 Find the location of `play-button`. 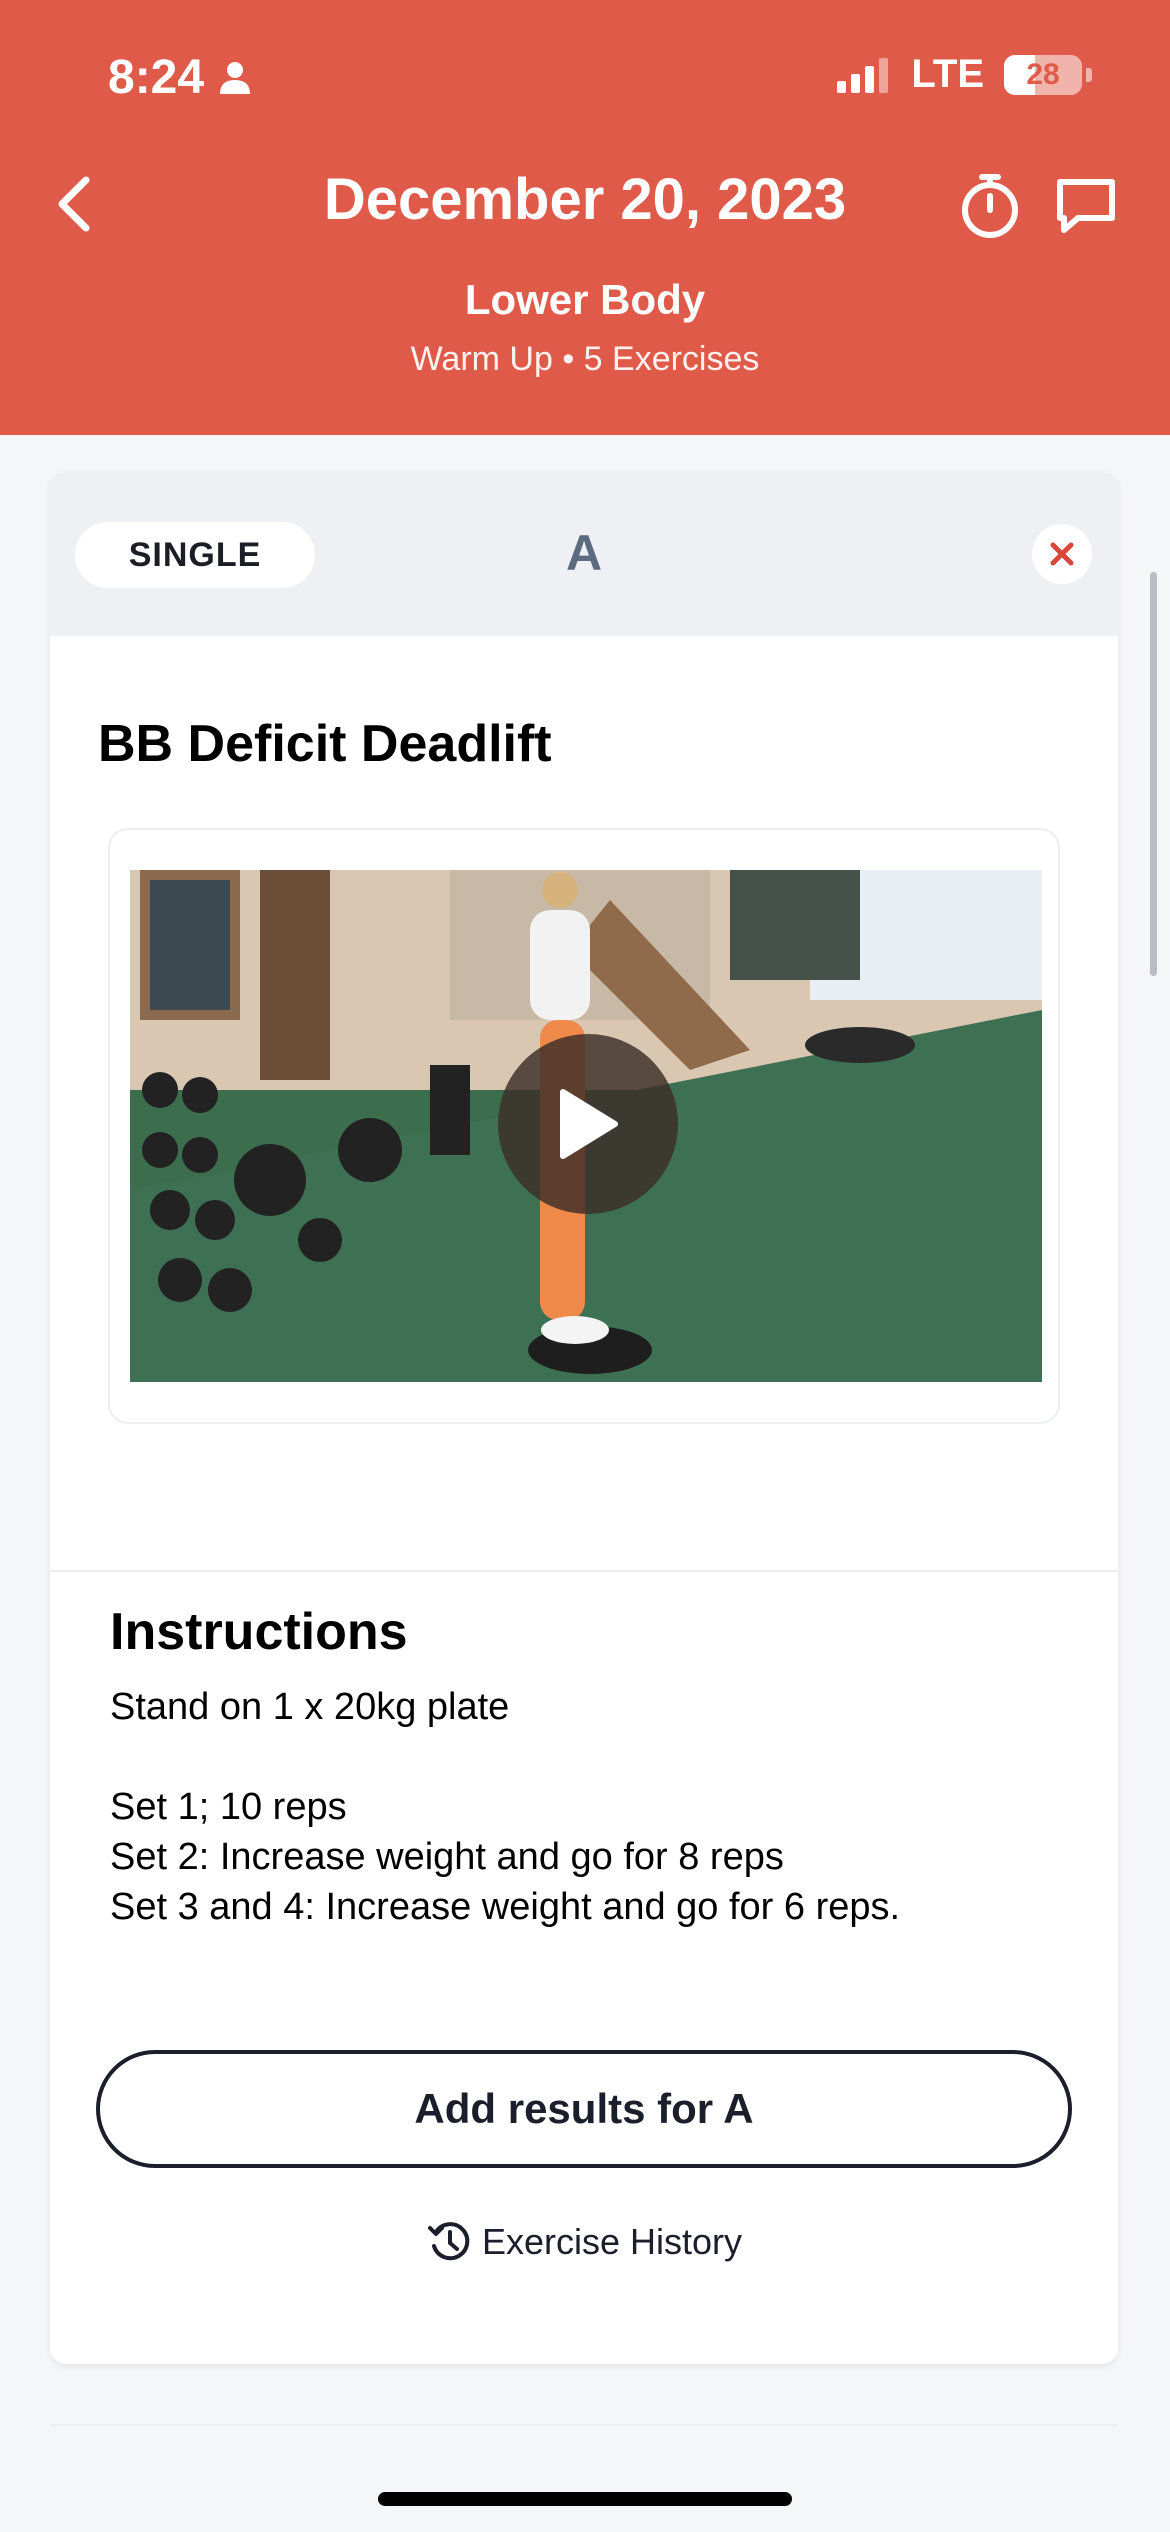

play-button is located at coordinates (588, 1124).